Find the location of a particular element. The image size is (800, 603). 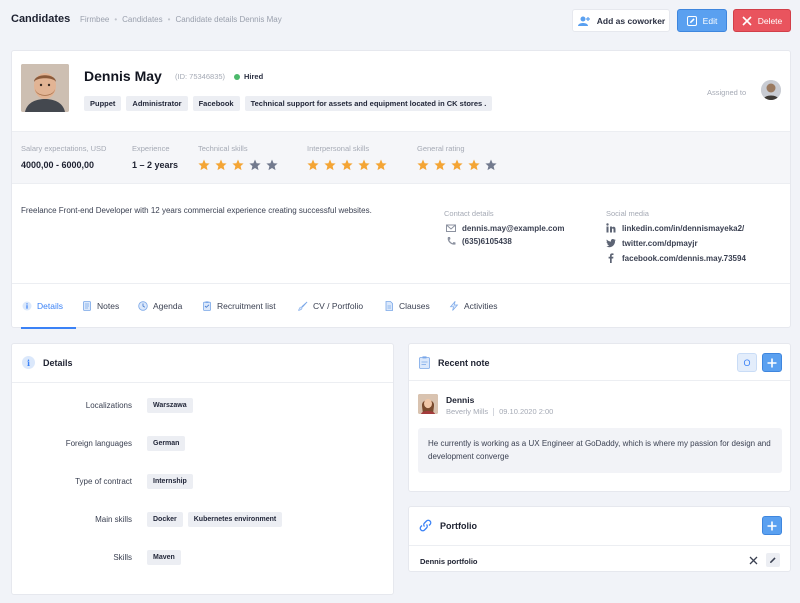

social-media-title: Social media is located at coordinates (627, 213).